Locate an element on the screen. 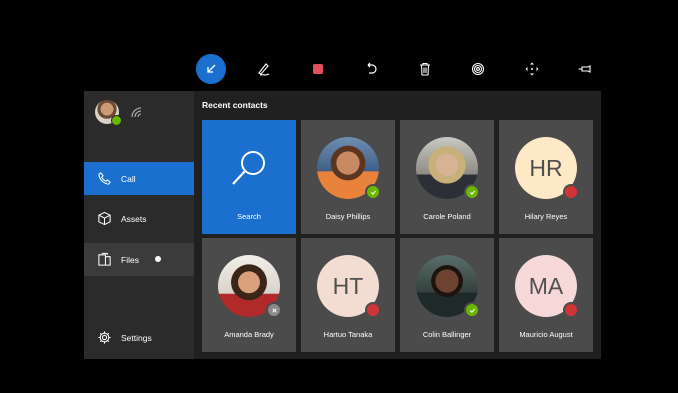  cube-icon is located at coordinates (104, 219).